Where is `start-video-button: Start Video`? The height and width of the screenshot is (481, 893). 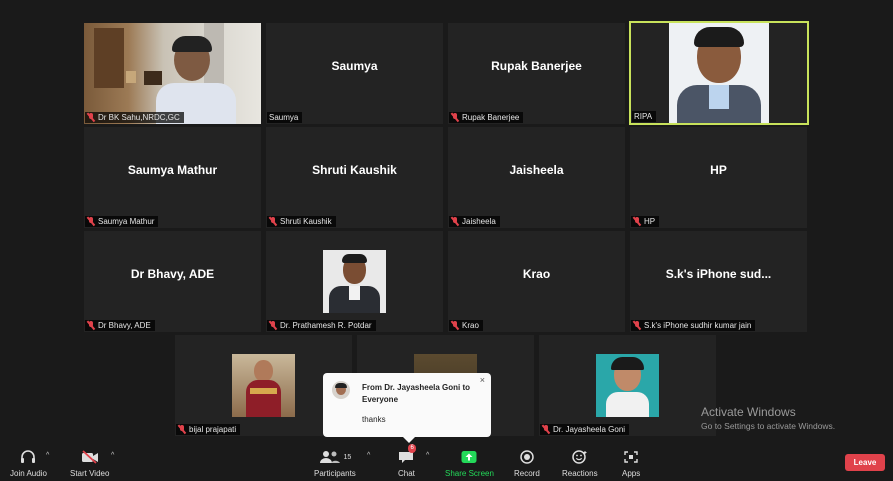
start-video-button: Start Video is located at coordinates (89, 463).